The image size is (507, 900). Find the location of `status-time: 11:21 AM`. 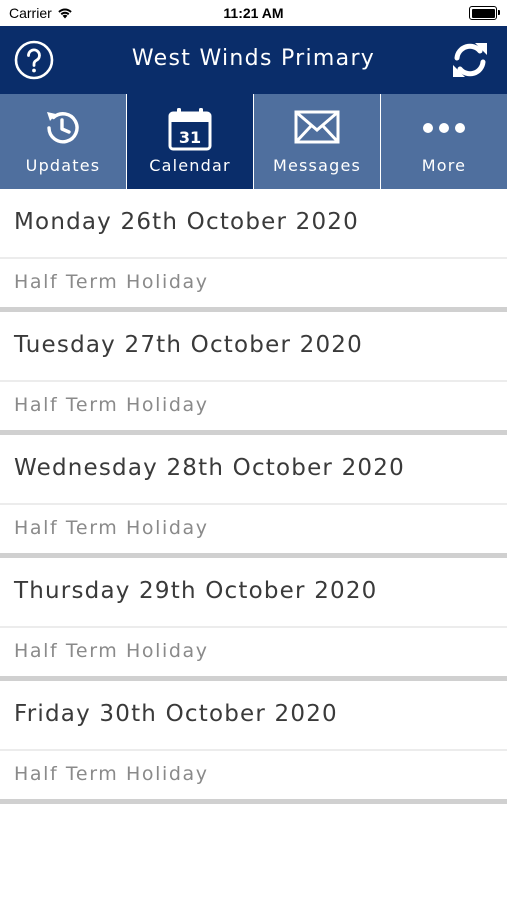

status-time: 11:21 AM is located at coordinates (253, 13).